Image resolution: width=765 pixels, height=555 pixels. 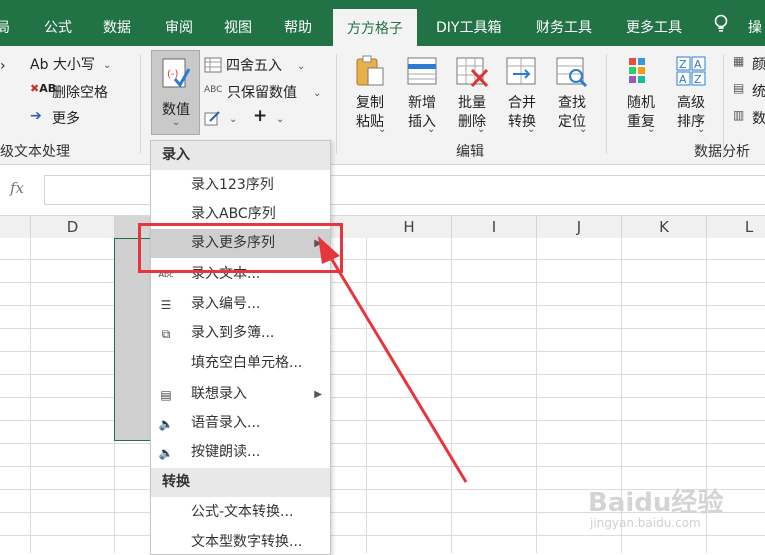 I want to click on annotation-arrow, so click(x=393, y=359).